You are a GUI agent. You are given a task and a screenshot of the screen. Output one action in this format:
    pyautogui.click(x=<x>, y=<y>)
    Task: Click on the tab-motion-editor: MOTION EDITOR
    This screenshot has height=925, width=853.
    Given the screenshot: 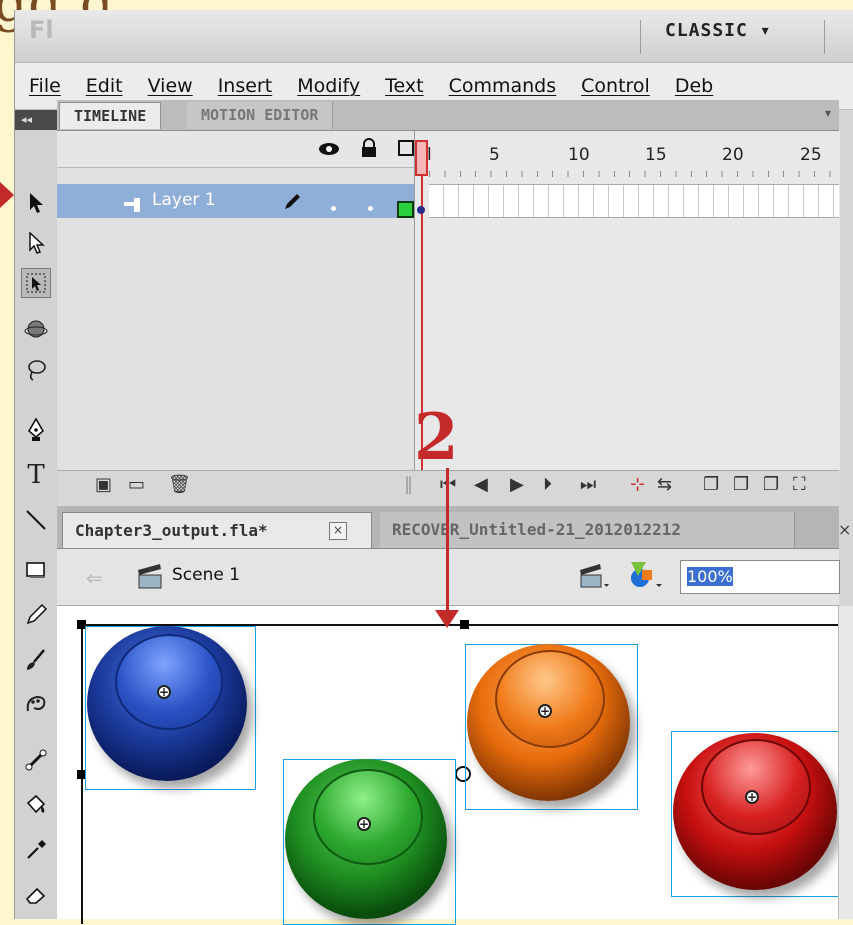 What is the action you would take?
    pyautogui.click(x=260, y=115)
    